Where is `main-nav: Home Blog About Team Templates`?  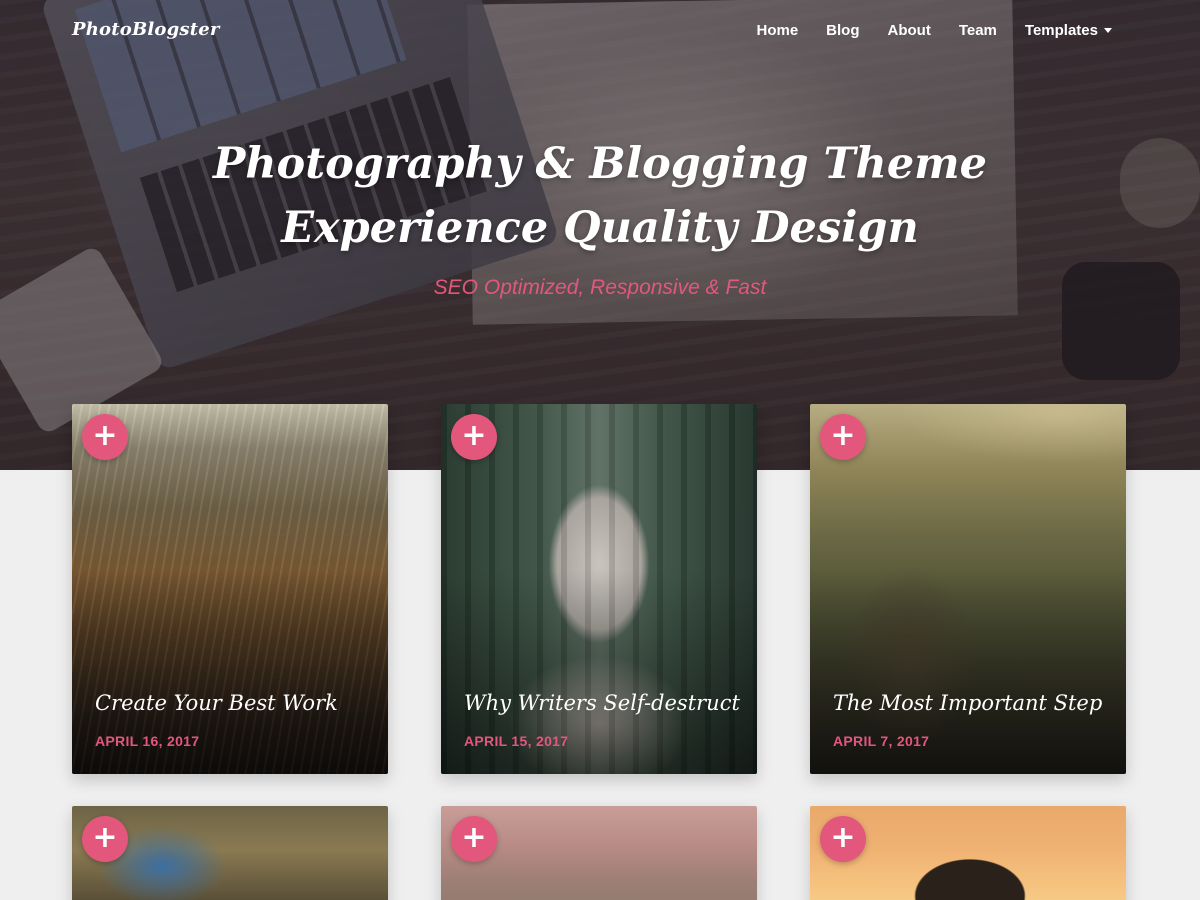
main-nav: Home Blog About Team Templates is located at coordinates (920, 30).